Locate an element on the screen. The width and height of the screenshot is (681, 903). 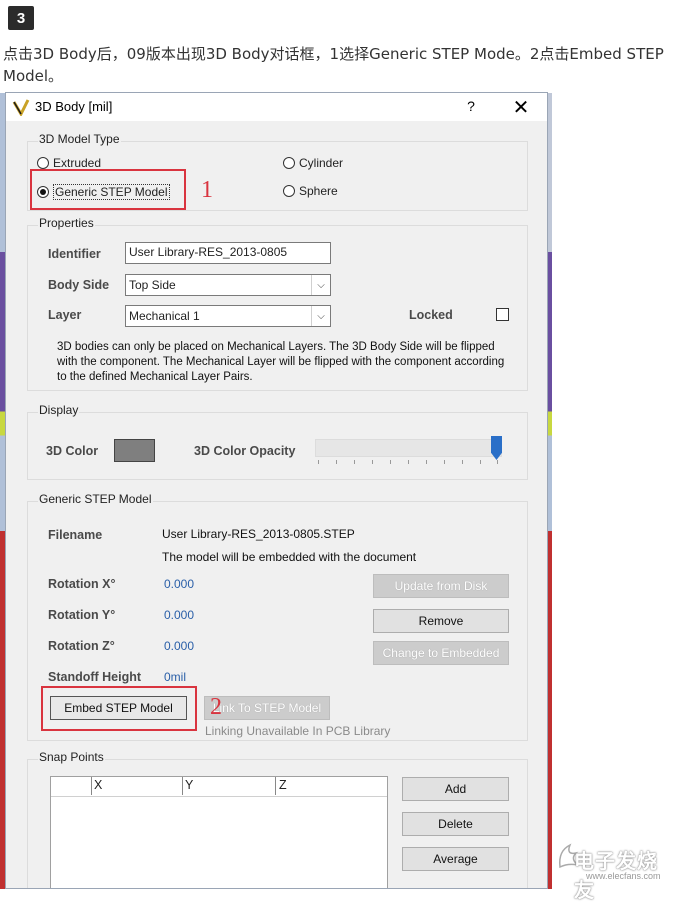
locked-label: Locked is located at coordinates (431, 315).